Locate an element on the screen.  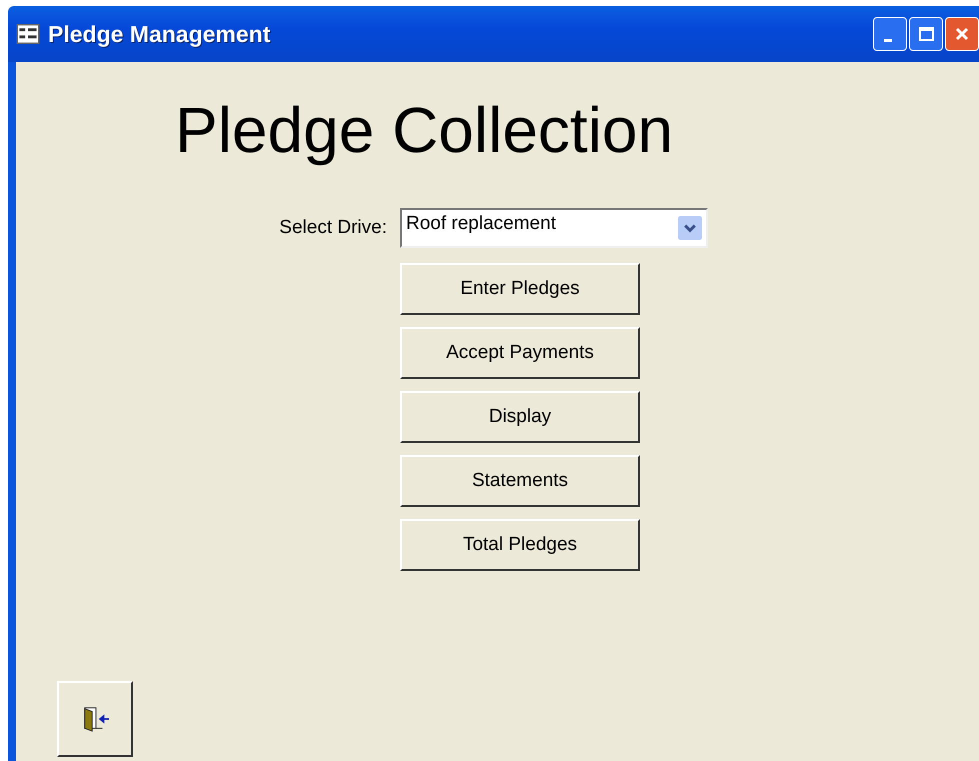
command-button: Total Pledges is located at coordinates (520, 545).